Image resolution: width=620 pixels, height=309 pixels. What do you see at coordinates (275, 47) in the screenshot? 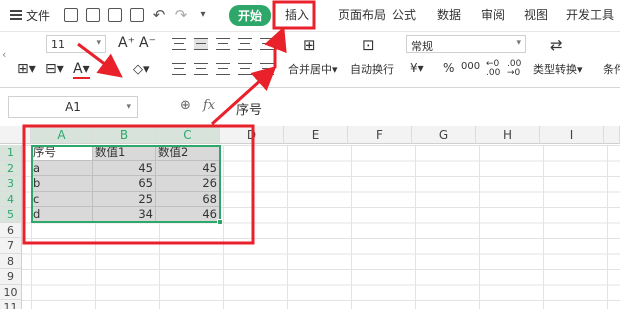
I see `annotation-arrow-insert` at bounding box center [275, 47].